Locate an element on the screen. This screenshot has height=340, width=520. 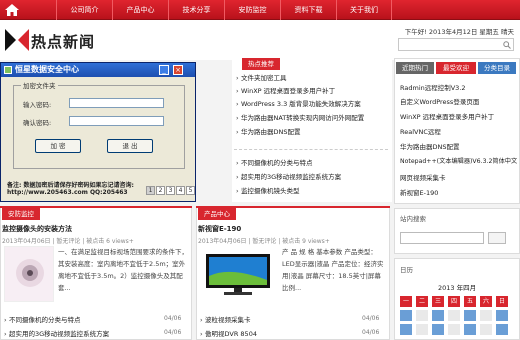
right-list-item: Notepad++(文本编辑器)V6.3.2简体中文 is located at coordinates (458, 160).